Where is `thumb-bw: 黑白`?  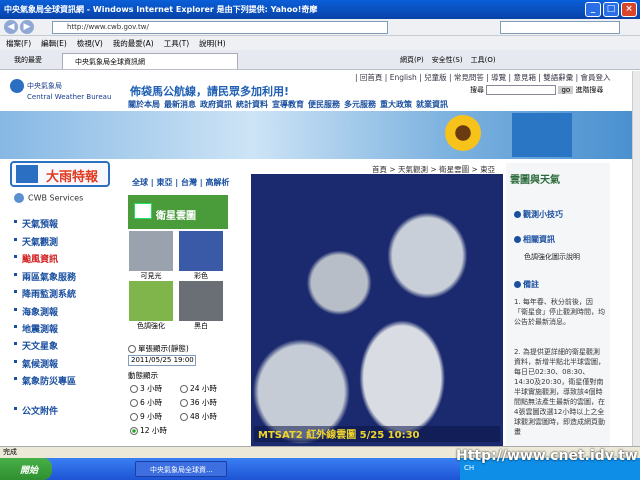 thumb-bw: 黑白 is located at coordinates (201, 306).